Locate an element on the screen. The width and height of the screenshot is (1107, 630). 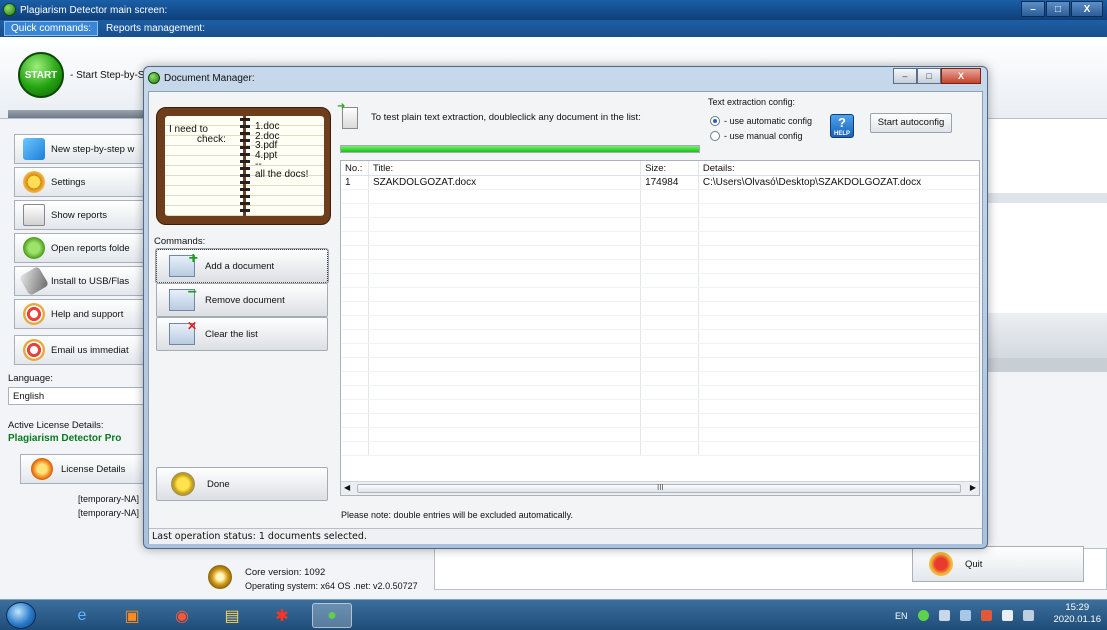
quit-button: Quit is located at coordinates (998, 564).